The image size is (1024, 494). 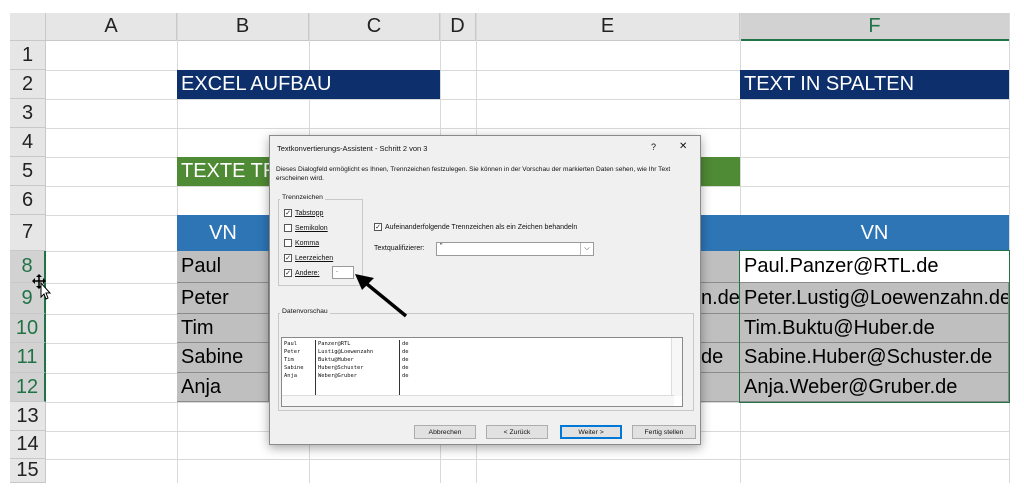 I want to click on back-button: < Zurück, so click(x=517, y=432).